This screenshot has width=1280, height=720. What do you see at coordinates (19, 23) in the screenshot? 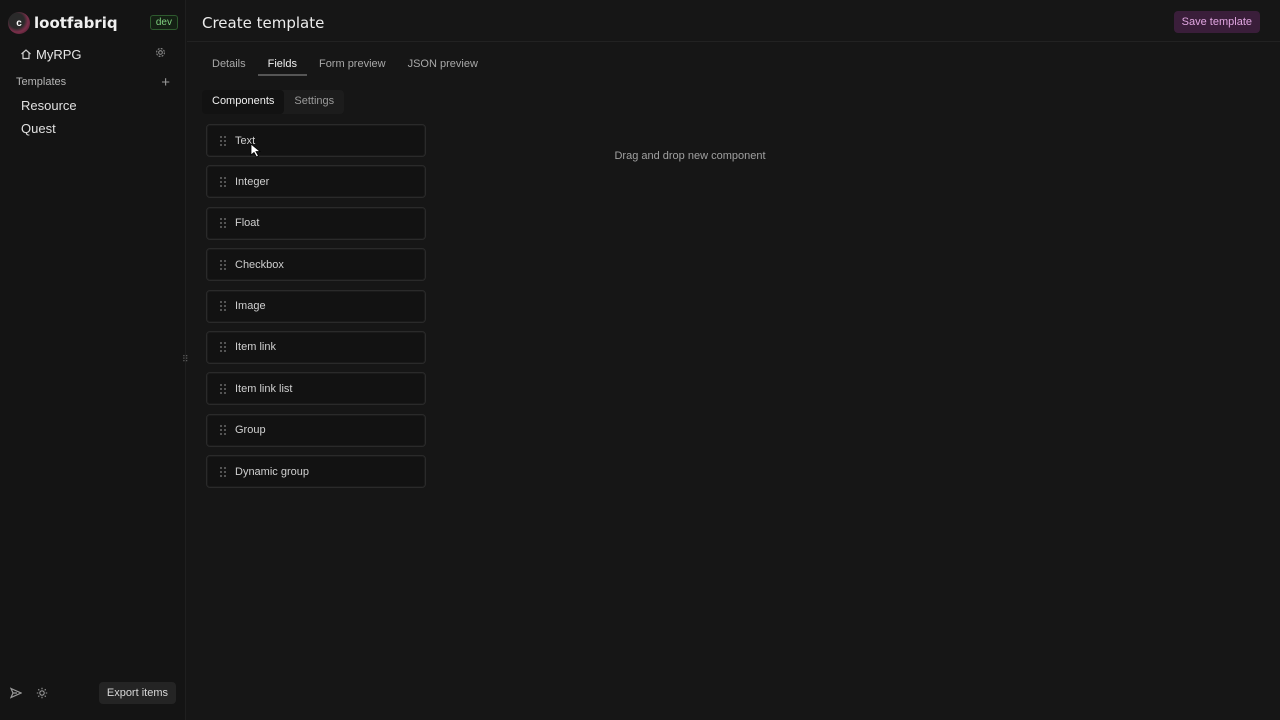
I see `logo-icon: c` at bounding box center [19, 23].